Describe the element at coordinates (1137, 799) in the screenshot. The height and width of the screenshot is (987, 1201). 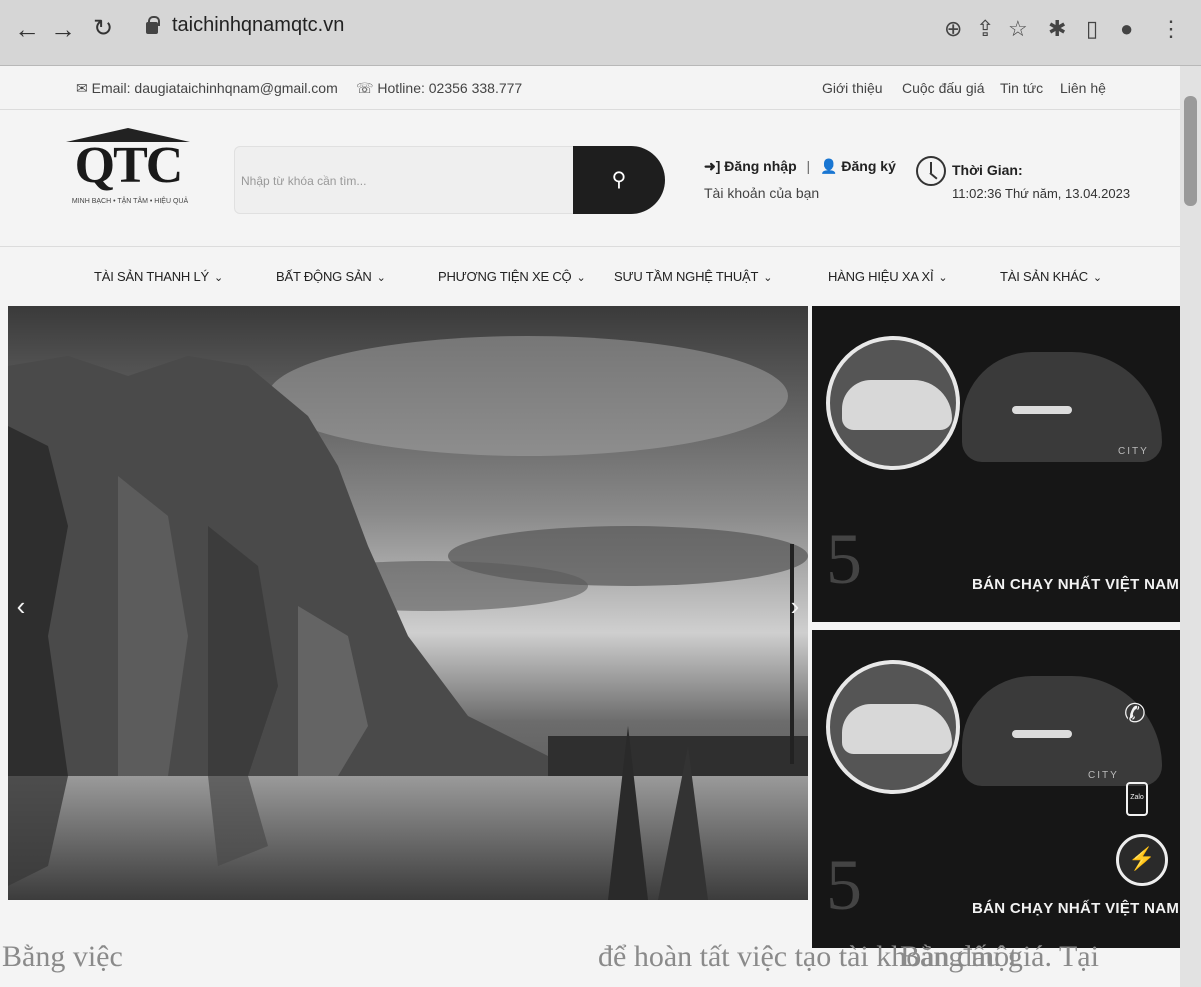
I see `zalo-icon: Zalo` at that location.